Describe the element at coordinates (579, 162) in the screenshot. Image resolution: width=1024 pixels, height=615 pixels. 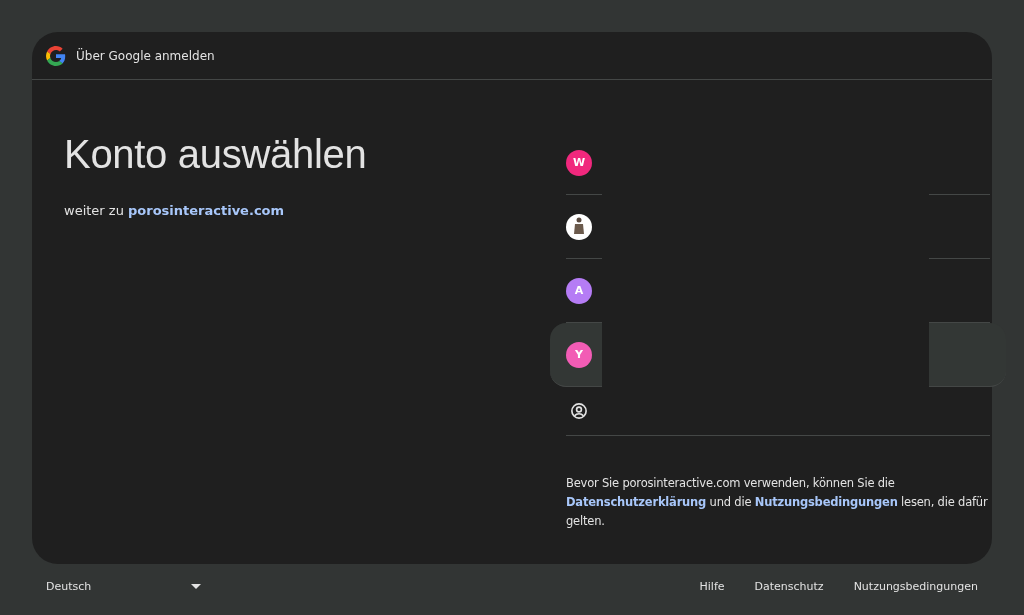
I see `avatar-circle: W` at that location.